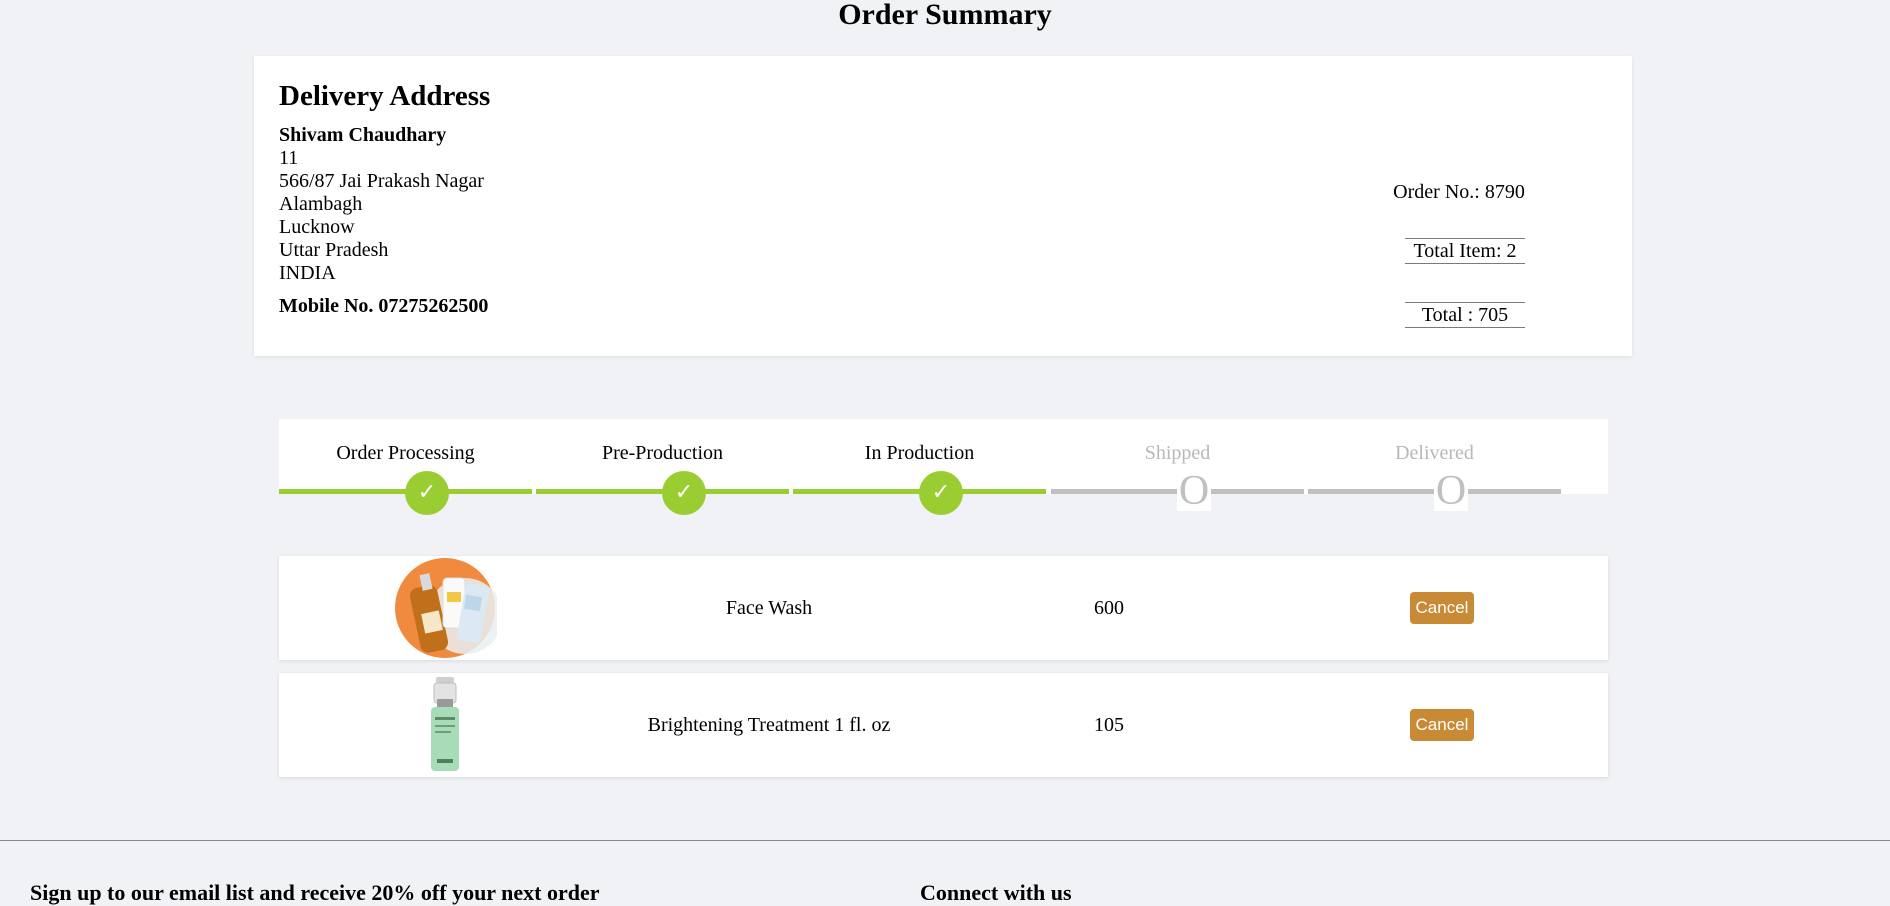 This screenshot has width=1890, height=906. Describe the element at coordinates (1459, 192) in the screenshot. I see `order-number: Order No.: 8790` at that location.